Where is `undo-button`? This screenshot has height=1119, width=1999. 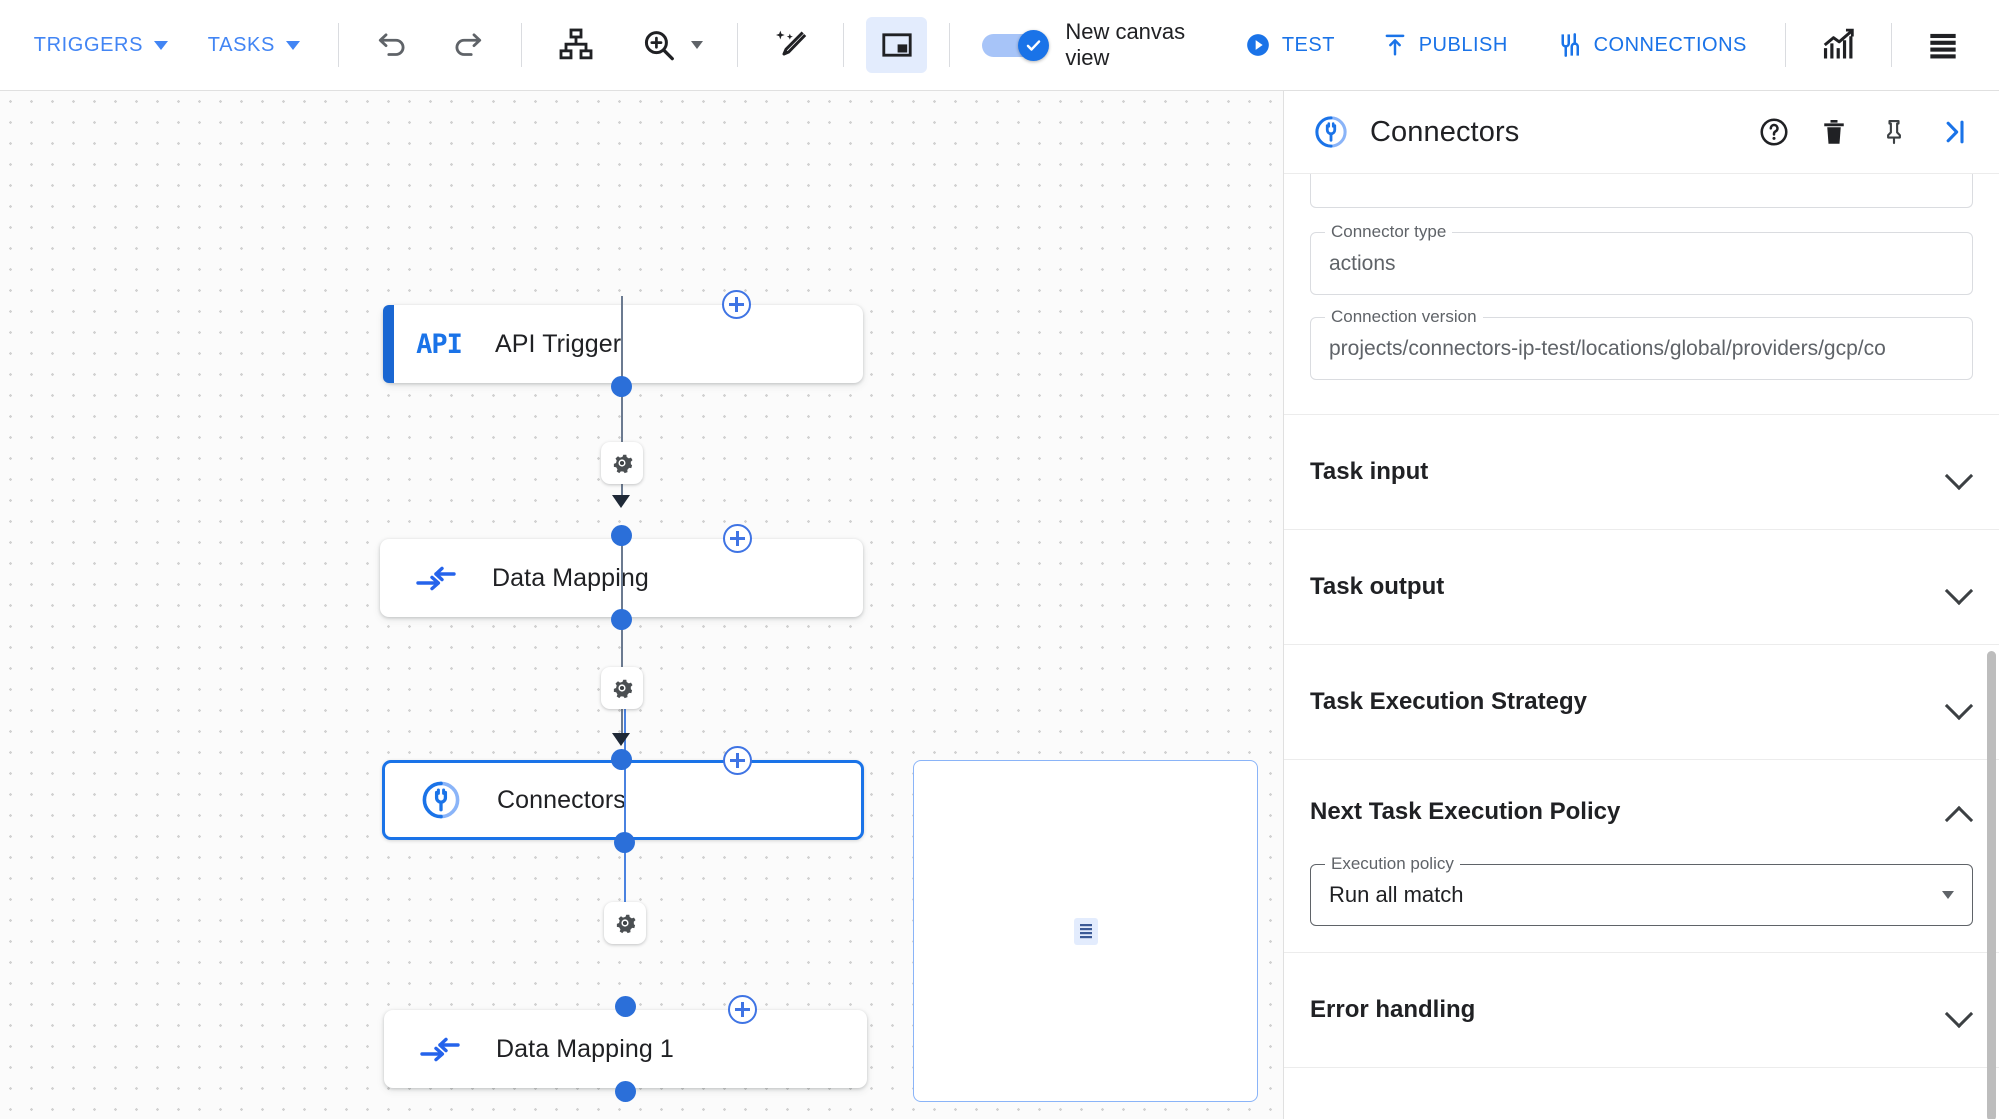 undo-button is located at coordinates (392, 45).